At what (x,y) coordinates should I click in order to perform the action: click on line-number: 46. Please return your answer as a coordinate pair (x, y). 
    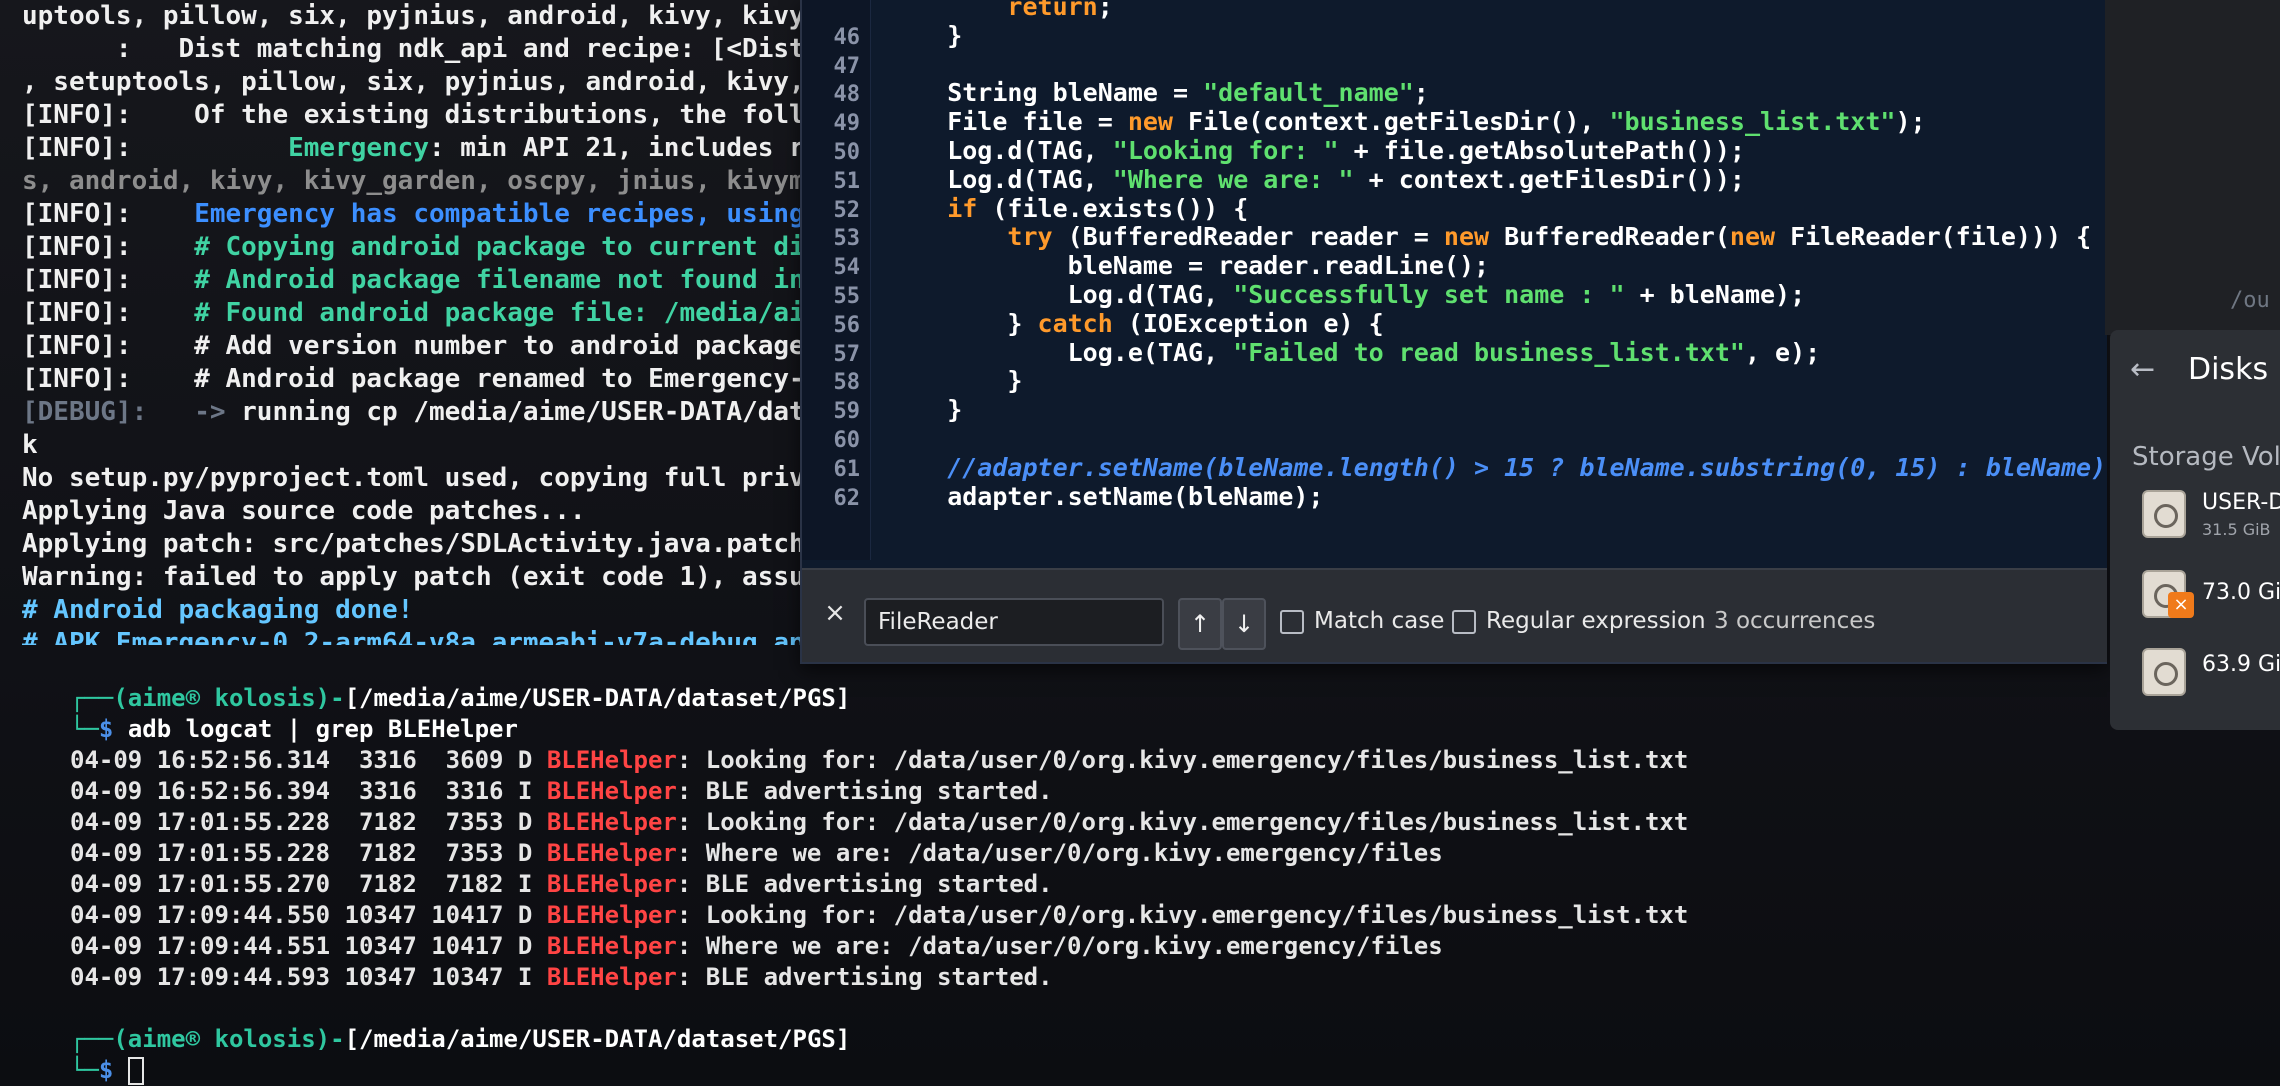
    Looking at the image, I should click on (847, 37).